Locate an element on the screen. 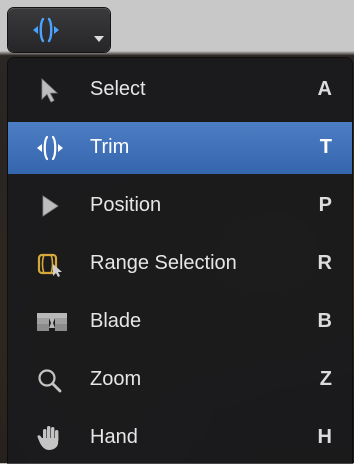  menu-item-shortcut: P is located at coordinates (325, 205).